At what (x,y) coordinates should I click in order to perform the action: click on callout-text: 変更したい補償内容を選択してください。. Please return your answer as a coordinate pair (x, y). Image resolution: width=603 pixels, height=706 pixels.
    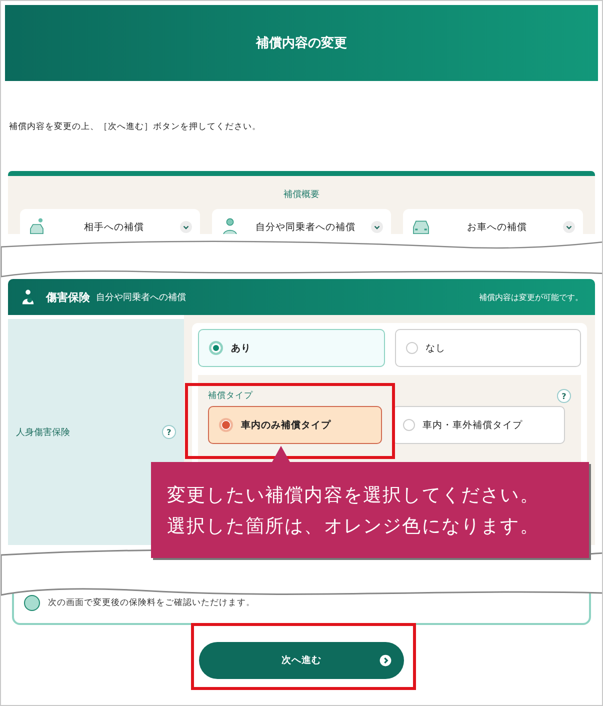
    Looking at the image, I should click on (353, 495).